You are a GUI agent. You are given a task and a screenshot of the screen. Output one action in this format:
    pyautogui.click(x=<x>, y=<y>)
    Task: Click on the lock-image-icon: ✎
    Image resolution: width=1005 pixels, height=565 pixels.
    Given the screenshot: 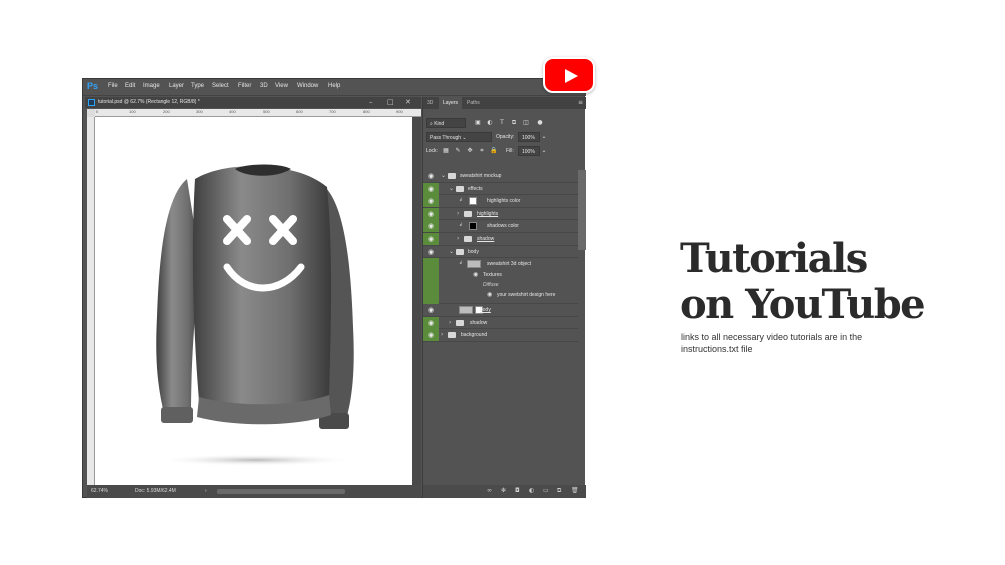 What is the action you would take?
    pyautogui.click(x=458, y=151)
    